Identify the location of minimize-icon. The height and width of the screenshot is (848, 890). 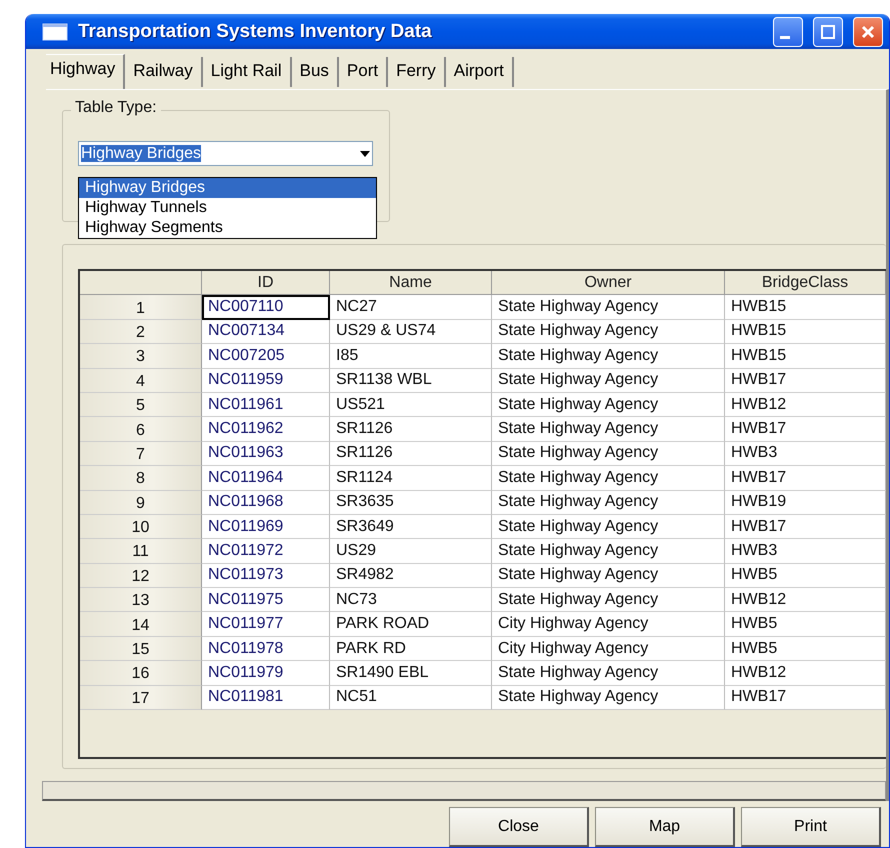
(785, 37).